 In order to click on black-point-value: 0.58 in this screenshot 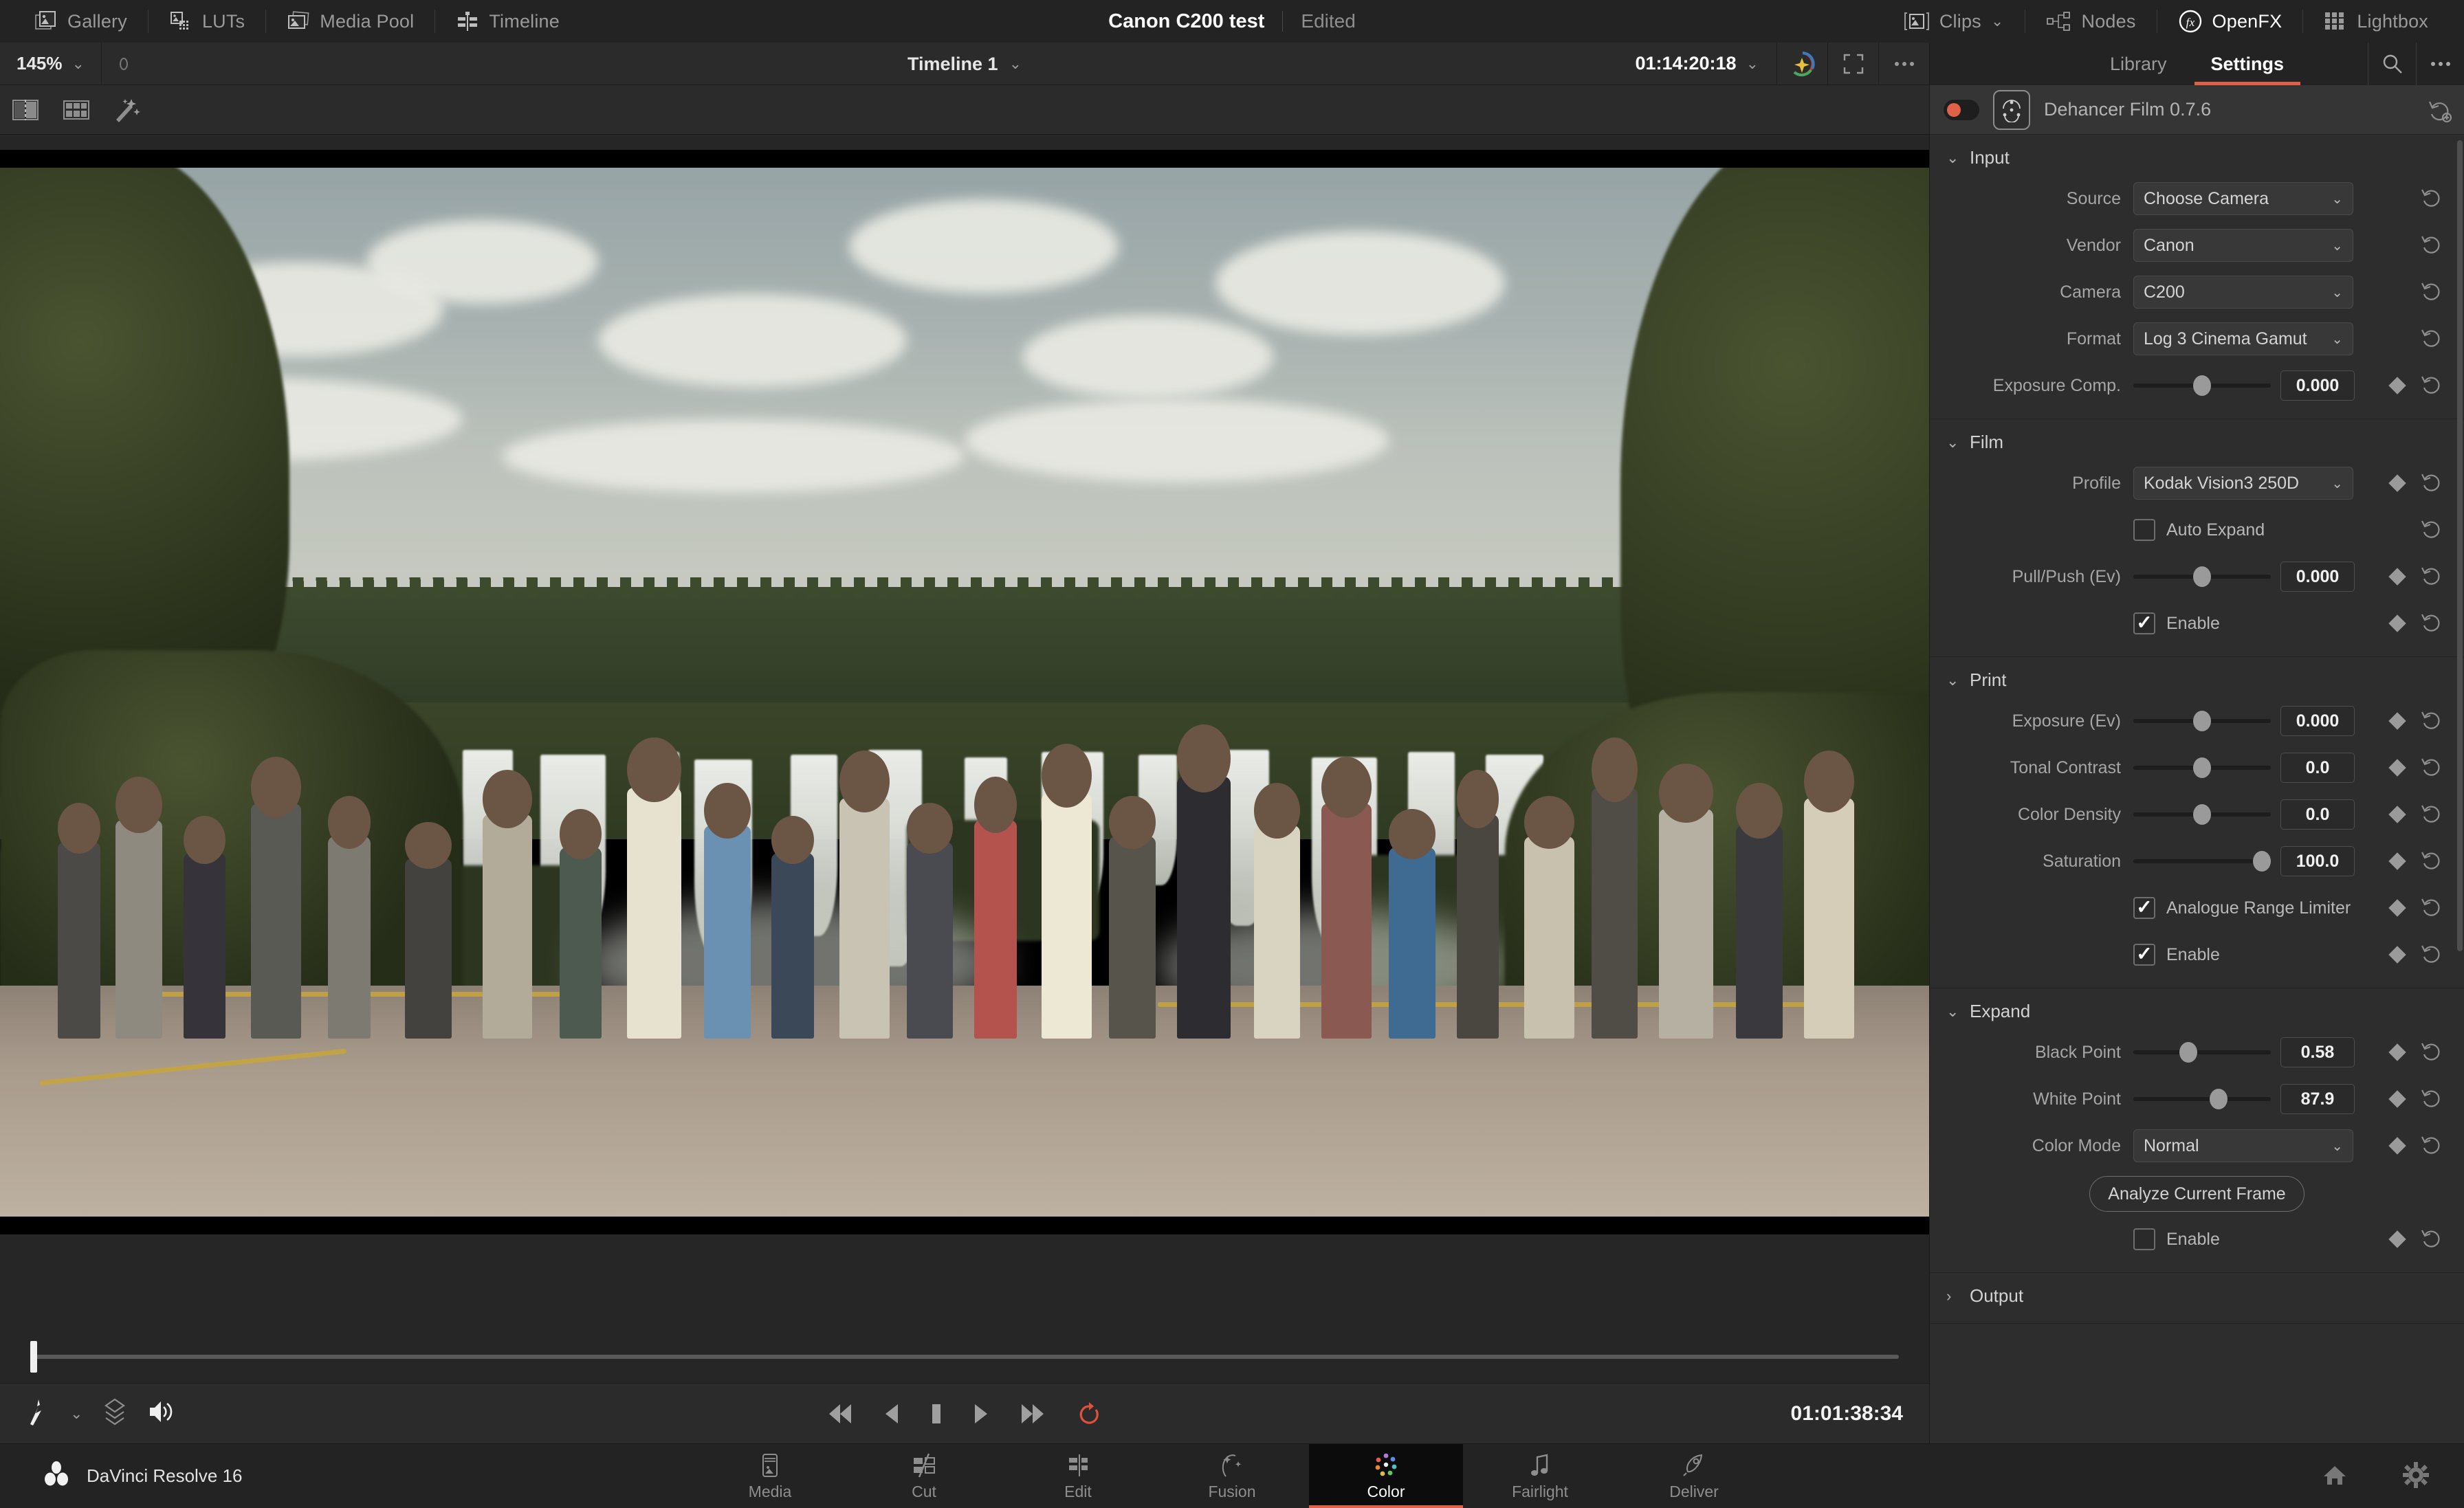, I will do `click(2317, 1052)`.